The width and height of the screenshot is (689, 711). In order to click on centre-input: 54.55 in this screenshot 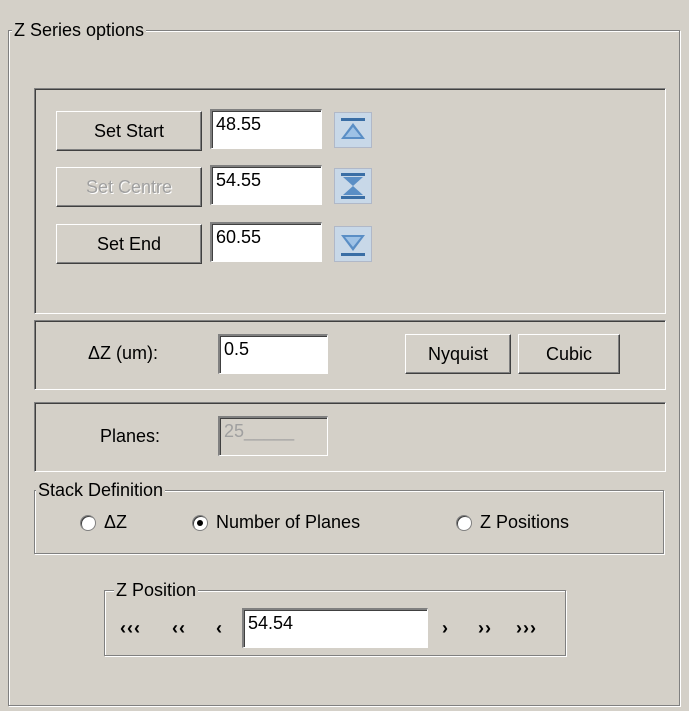, I will do `click(266, 185)`.